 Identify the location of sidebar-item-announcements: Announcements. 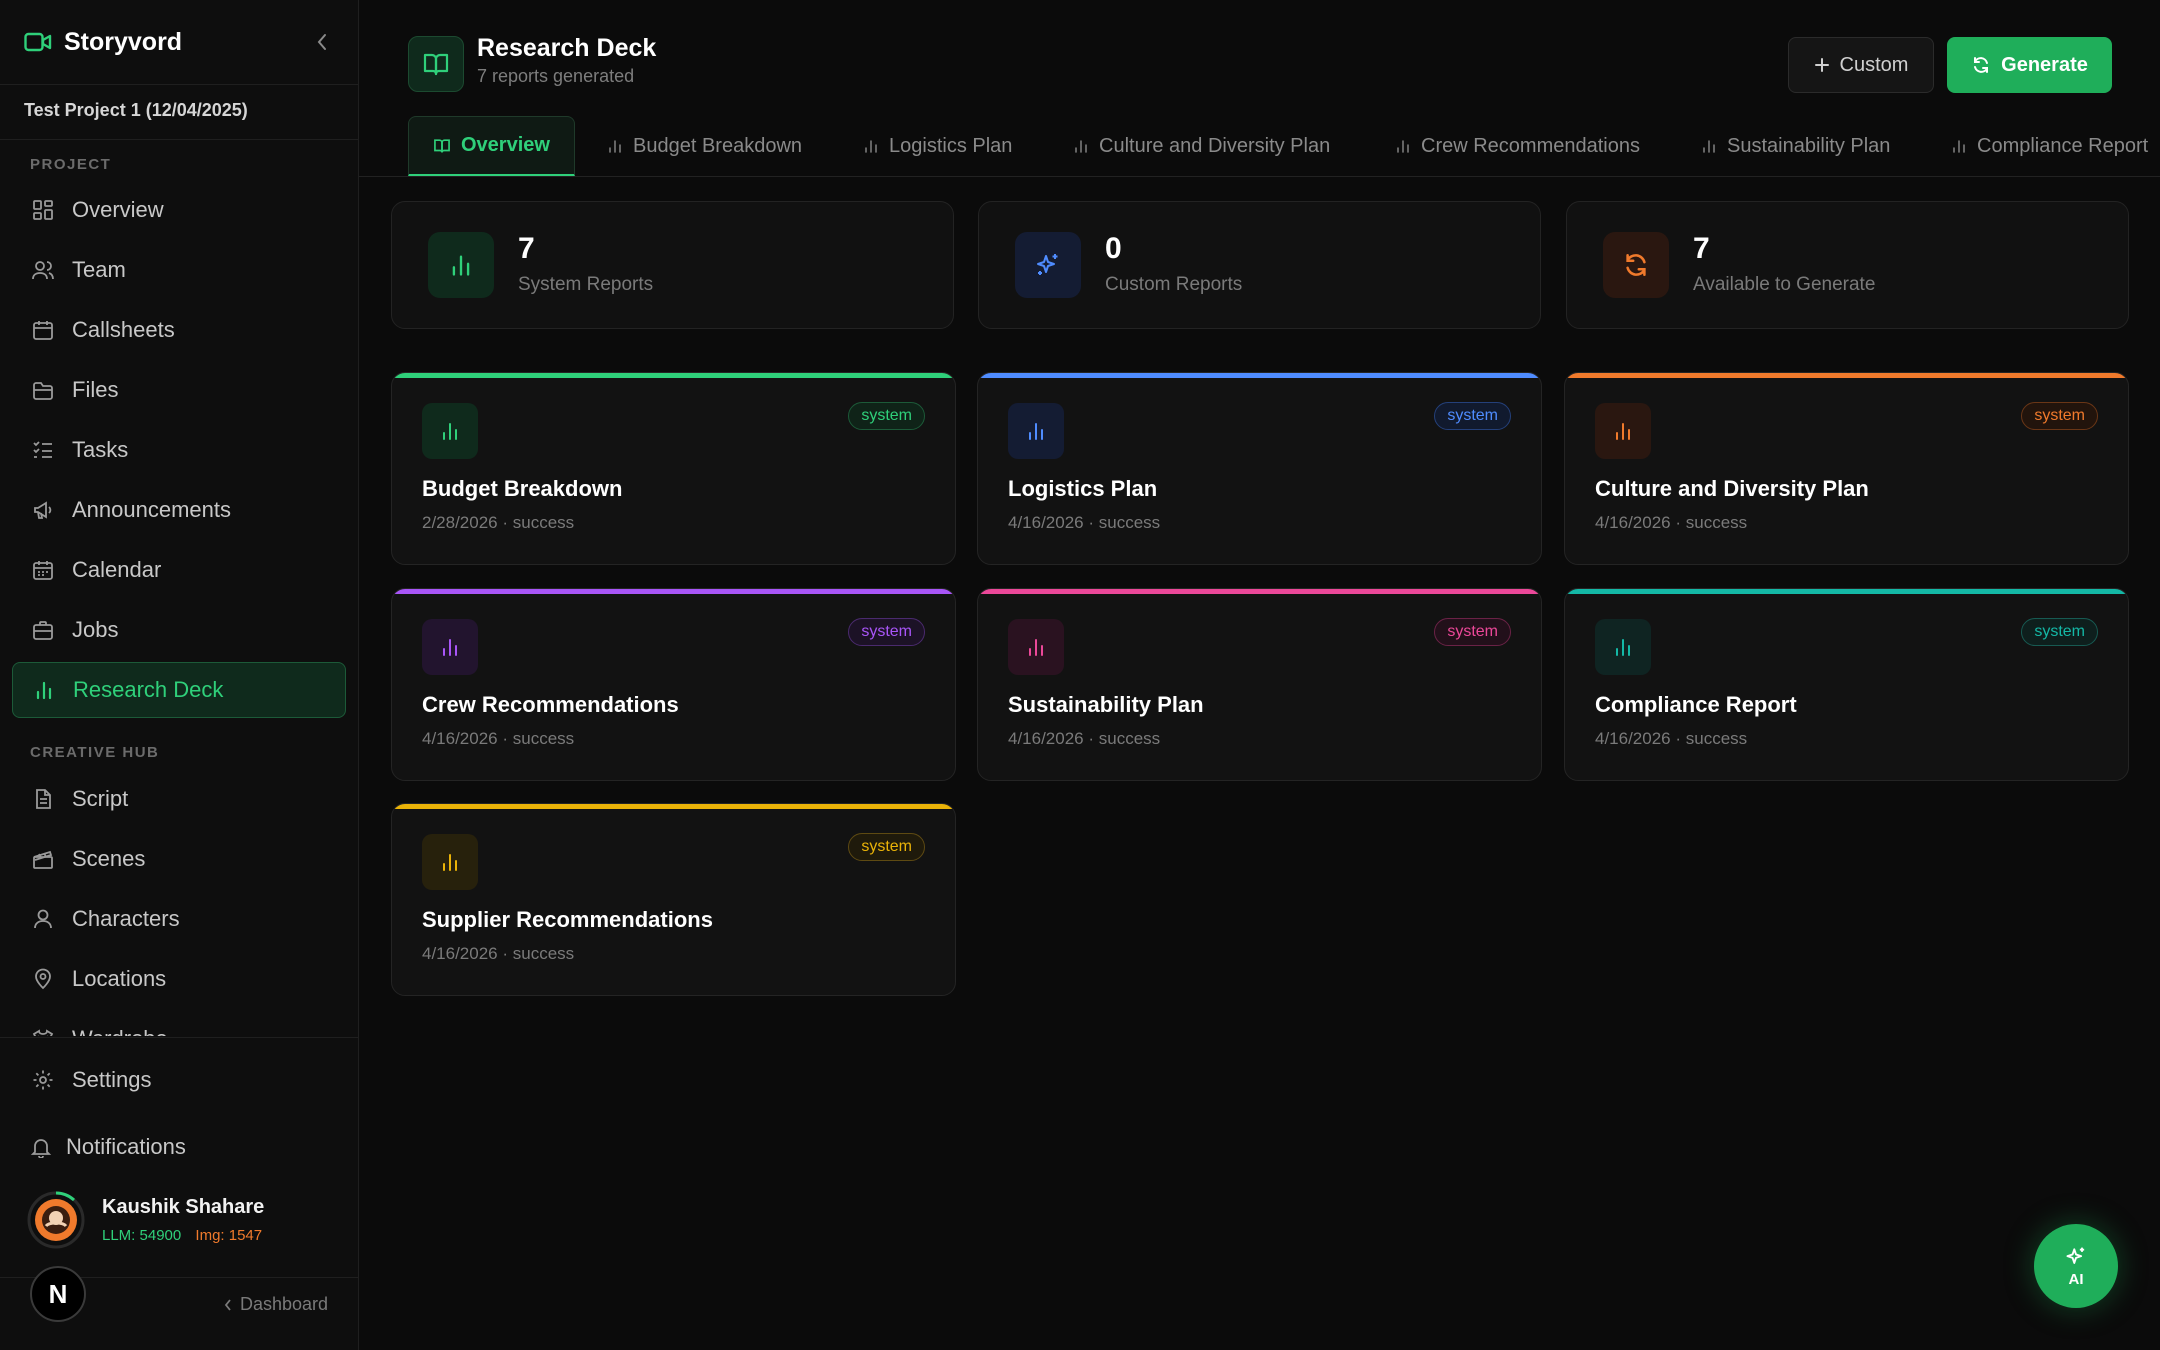
(179, 510).